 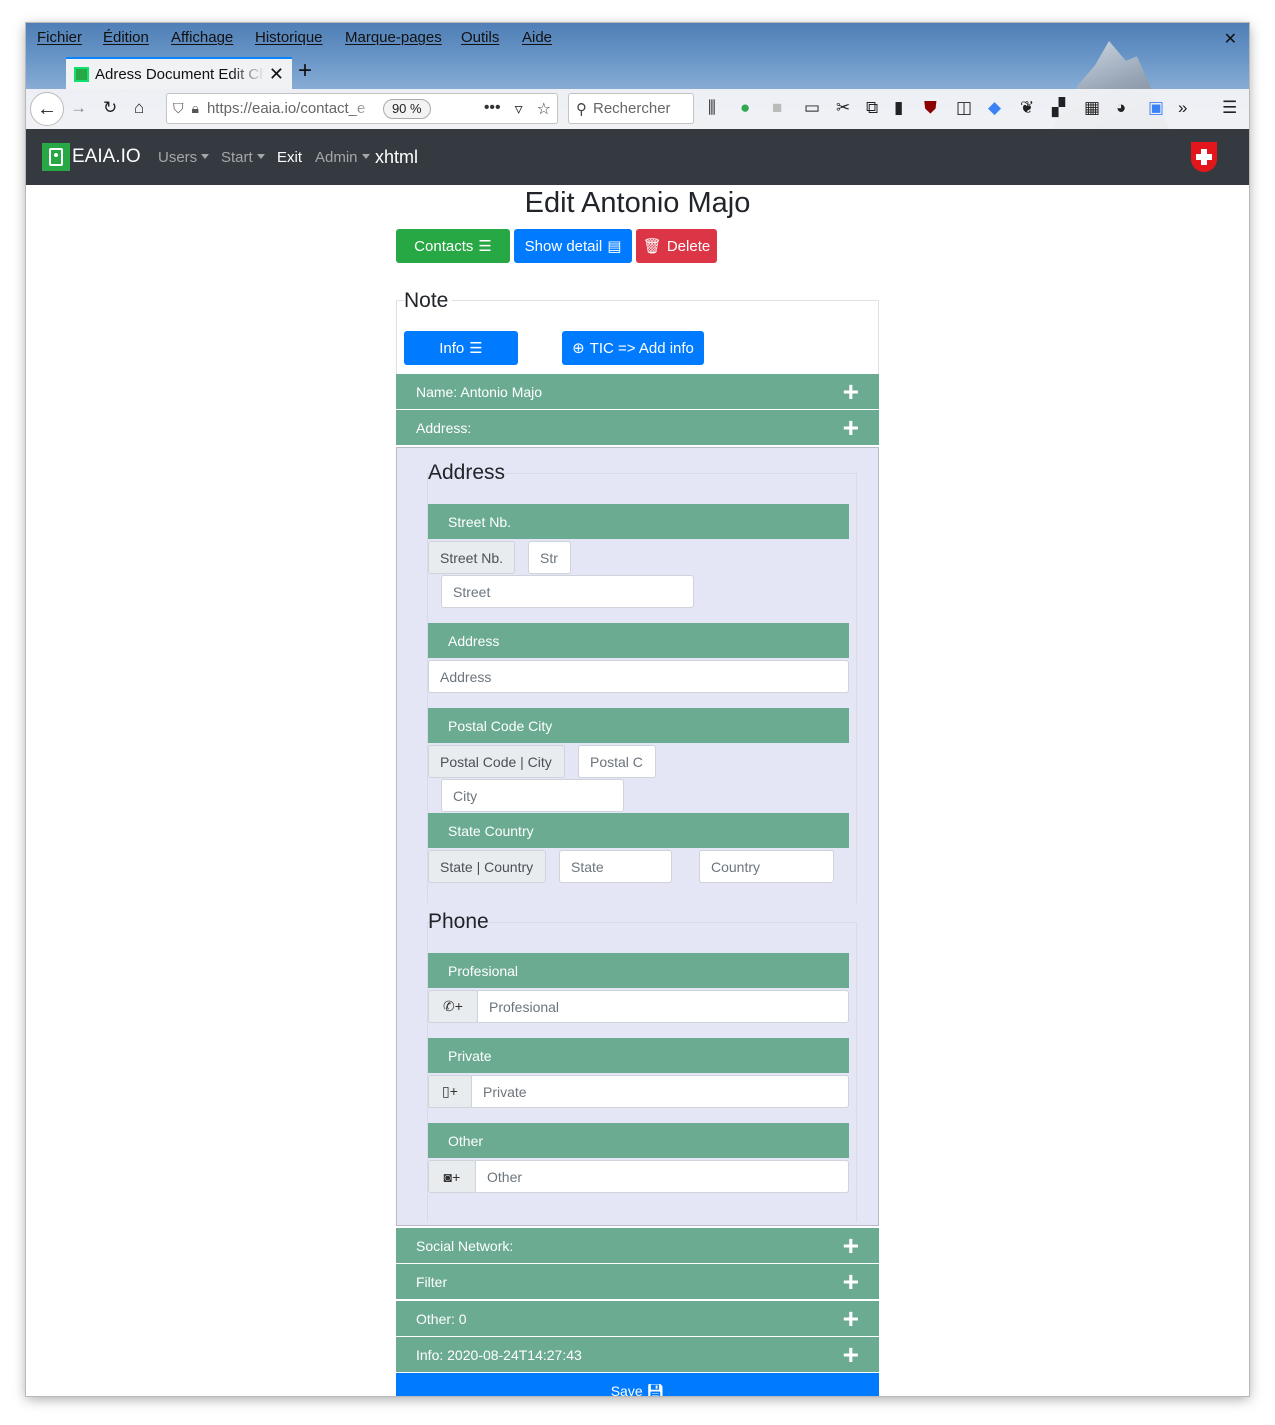 What do you see at coordinates (305, 71) in the screenshot?
I see `new-tab-icon: +` at bounding box center [305, 71].